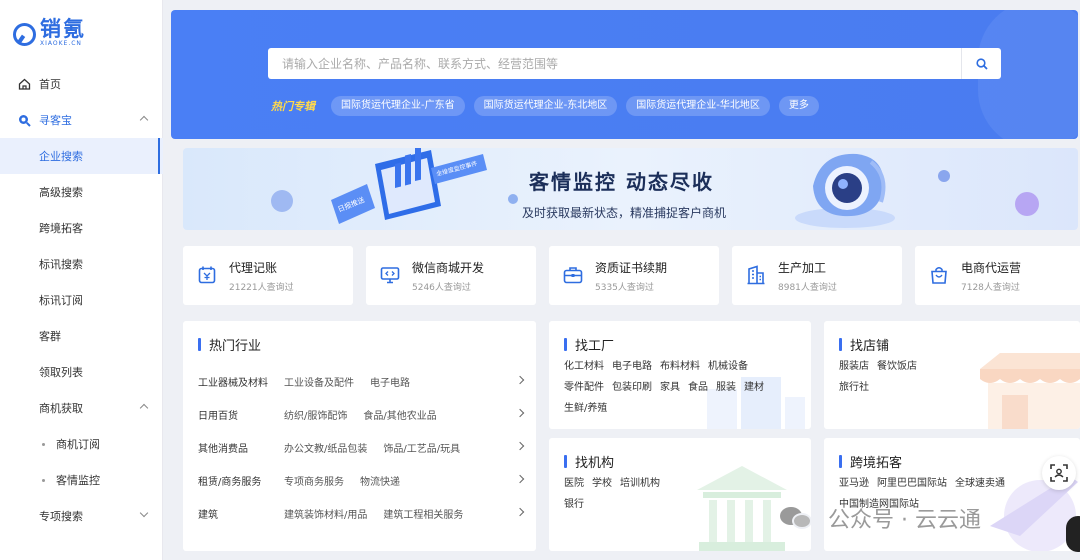 This screenshot has height=560, width=1080. What do you see at coordinates (319, 381) in the screenshot?
I see `industry-link: 工业设备及配件` at bounding box center [319, 381].